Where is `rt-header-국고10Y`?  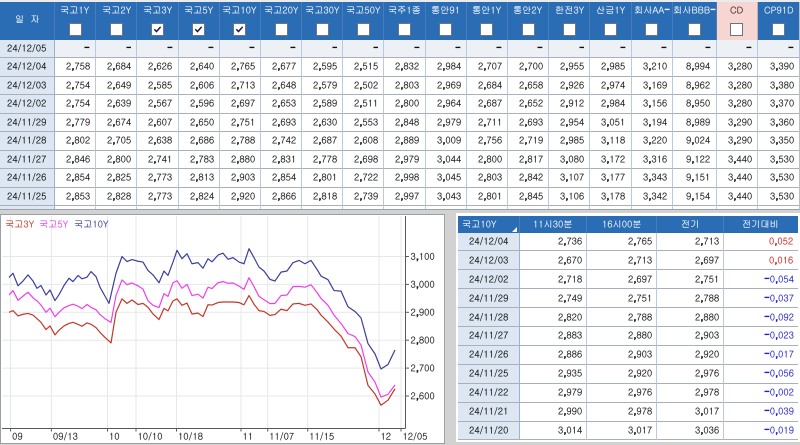
rt-header-국고10Y is located at coordinates (489, 224).